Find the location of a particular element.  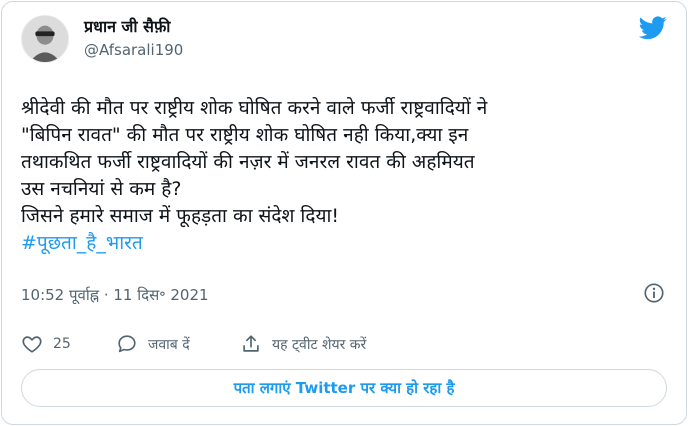

twitter-bird-icon is located at coordinates (653, 28).